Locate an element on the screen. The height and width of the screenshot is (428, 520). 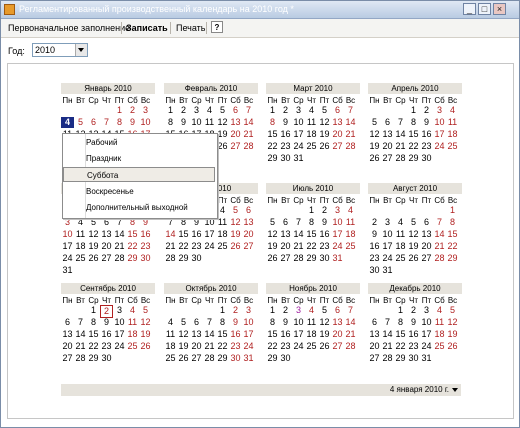
help-icon: ? is located at coordinates (217, 27).